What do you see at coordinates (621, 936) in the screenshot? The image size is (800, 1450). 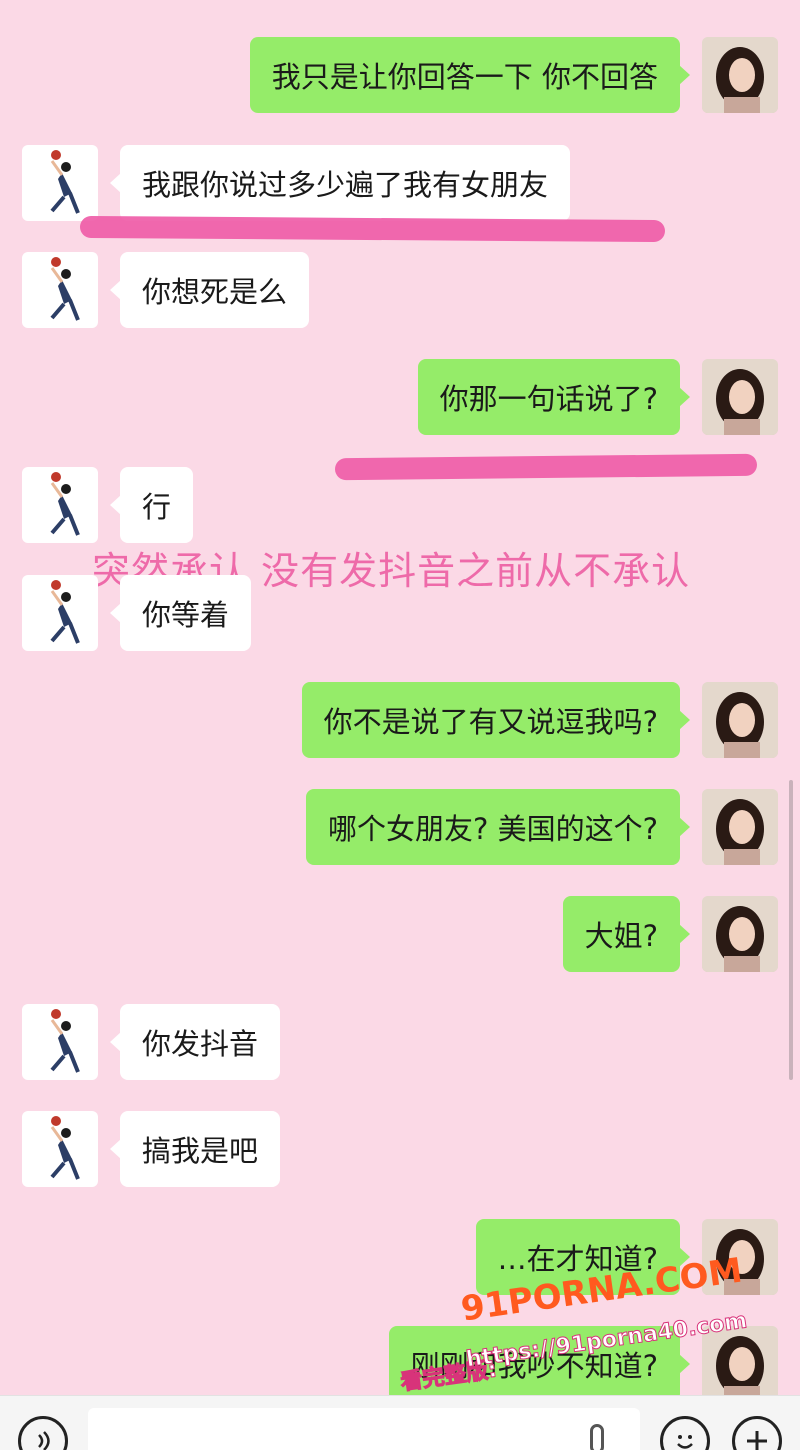 I see `message-text: 大姐?` at bounding box center [621, 936].